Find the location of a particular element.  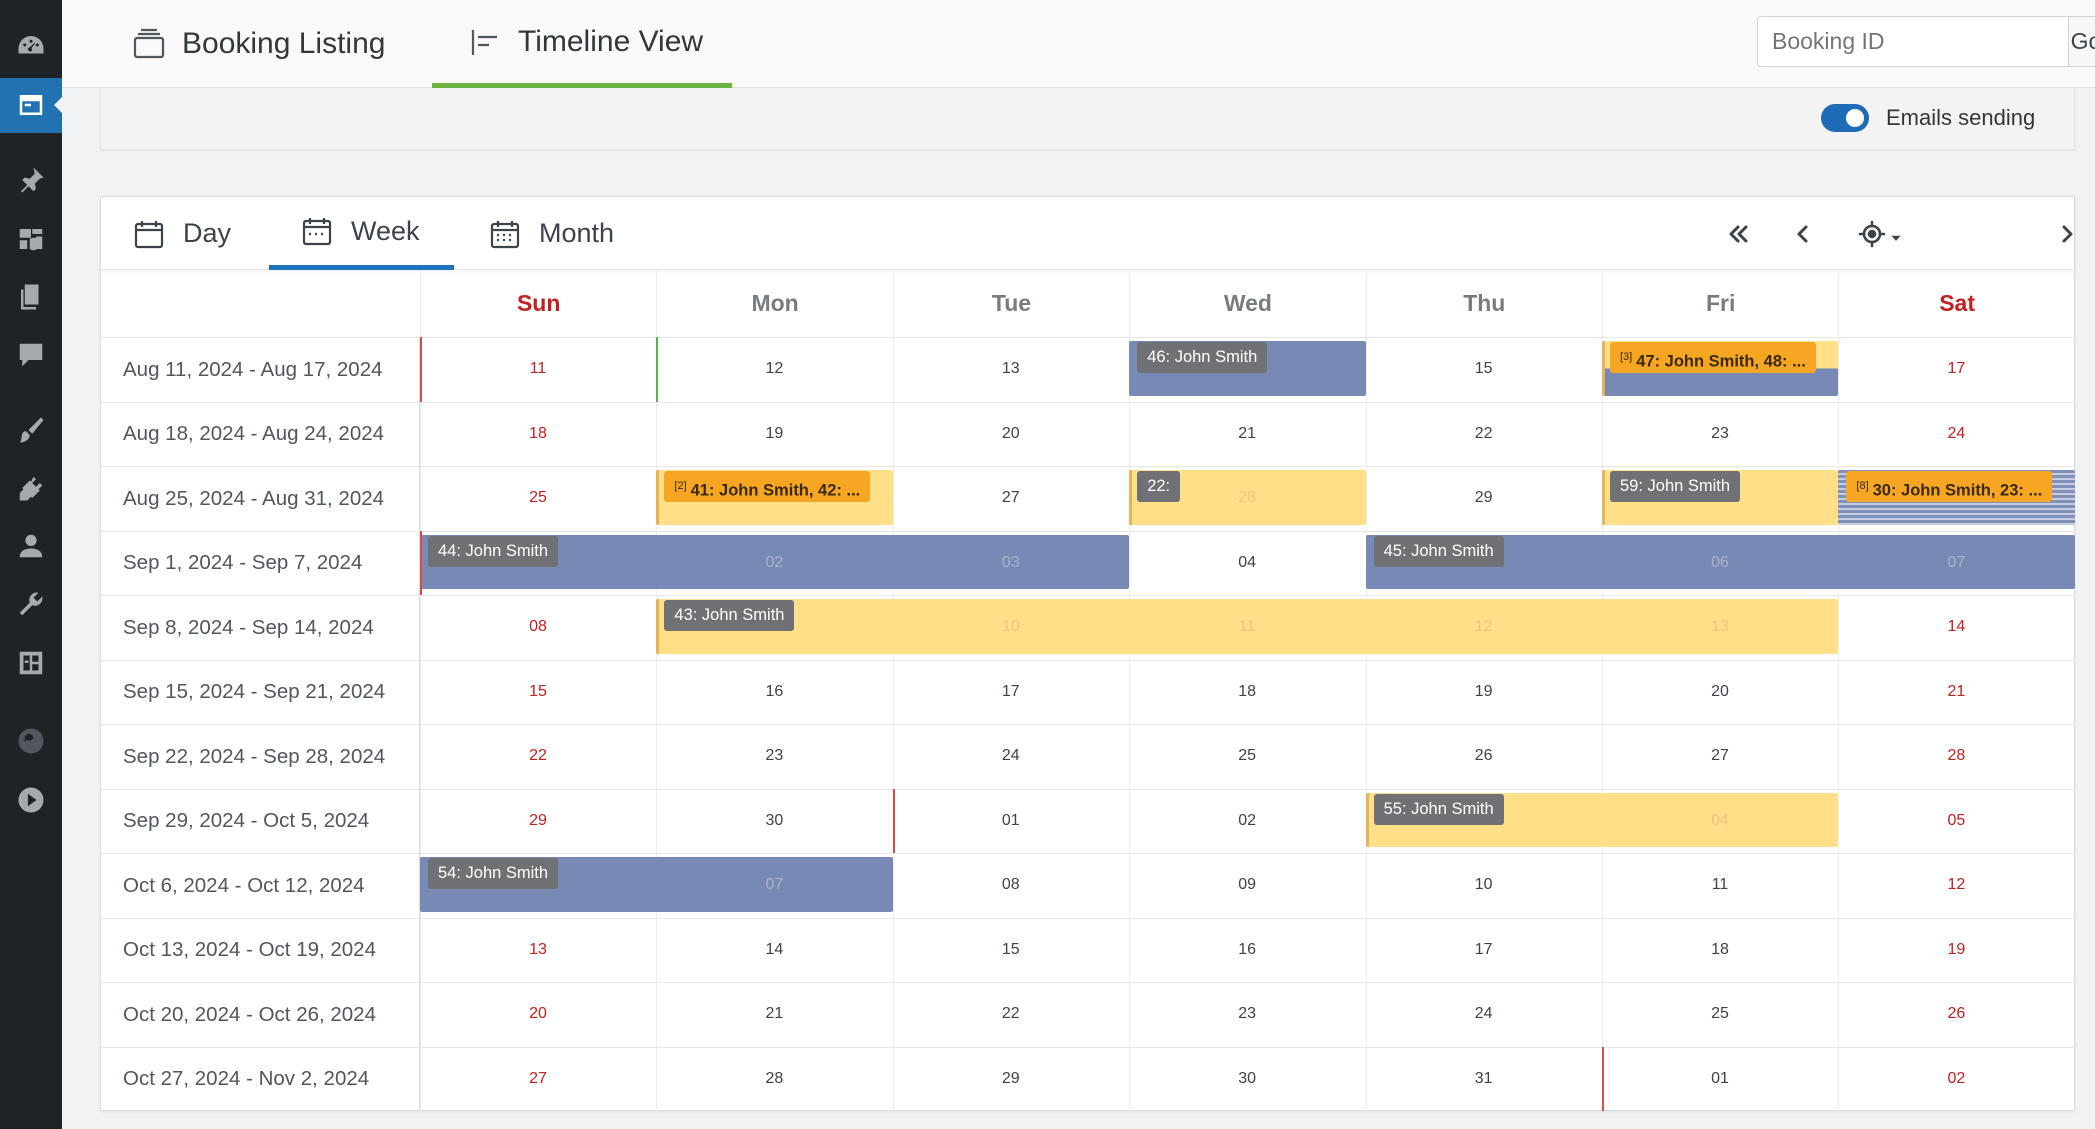

globe-icon is located at coordinates (31, 741).